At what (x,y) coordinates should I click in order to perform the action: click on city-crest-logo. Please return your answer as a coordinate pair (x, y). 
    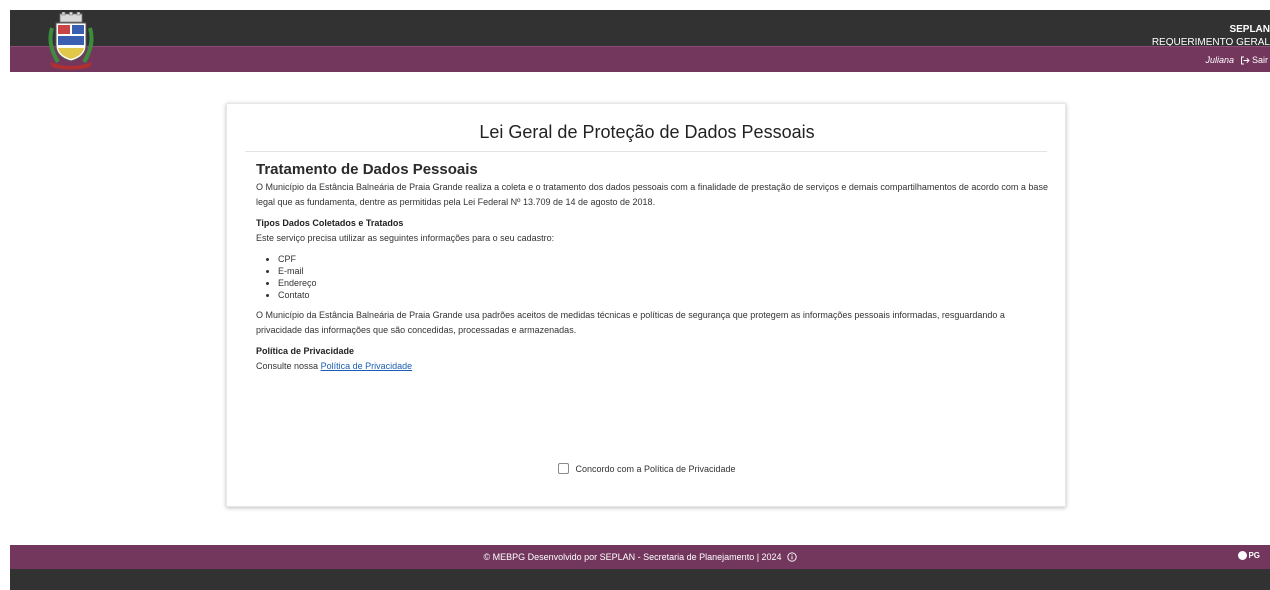
    Looking at the image, I should click on (71, 41).